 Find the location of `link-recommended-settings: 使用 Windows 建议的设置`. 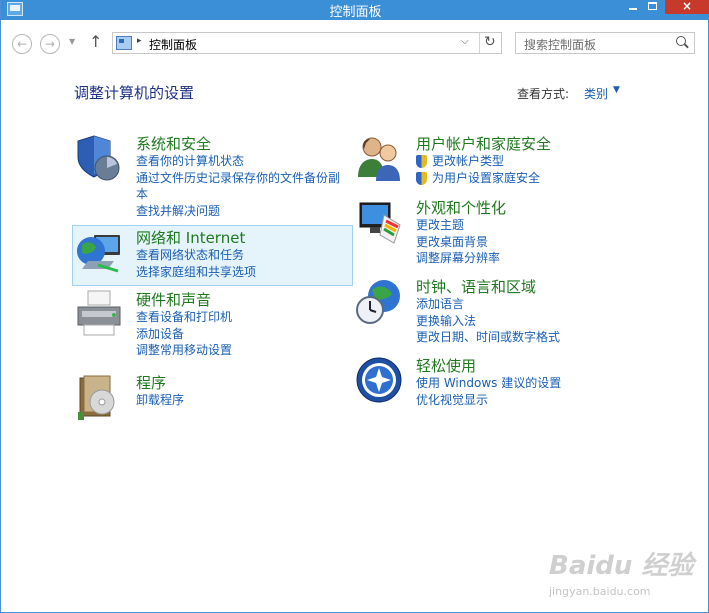

link-recommended-settings: 使用 Windows 建议的设置 is located at coordinates (488, 383).